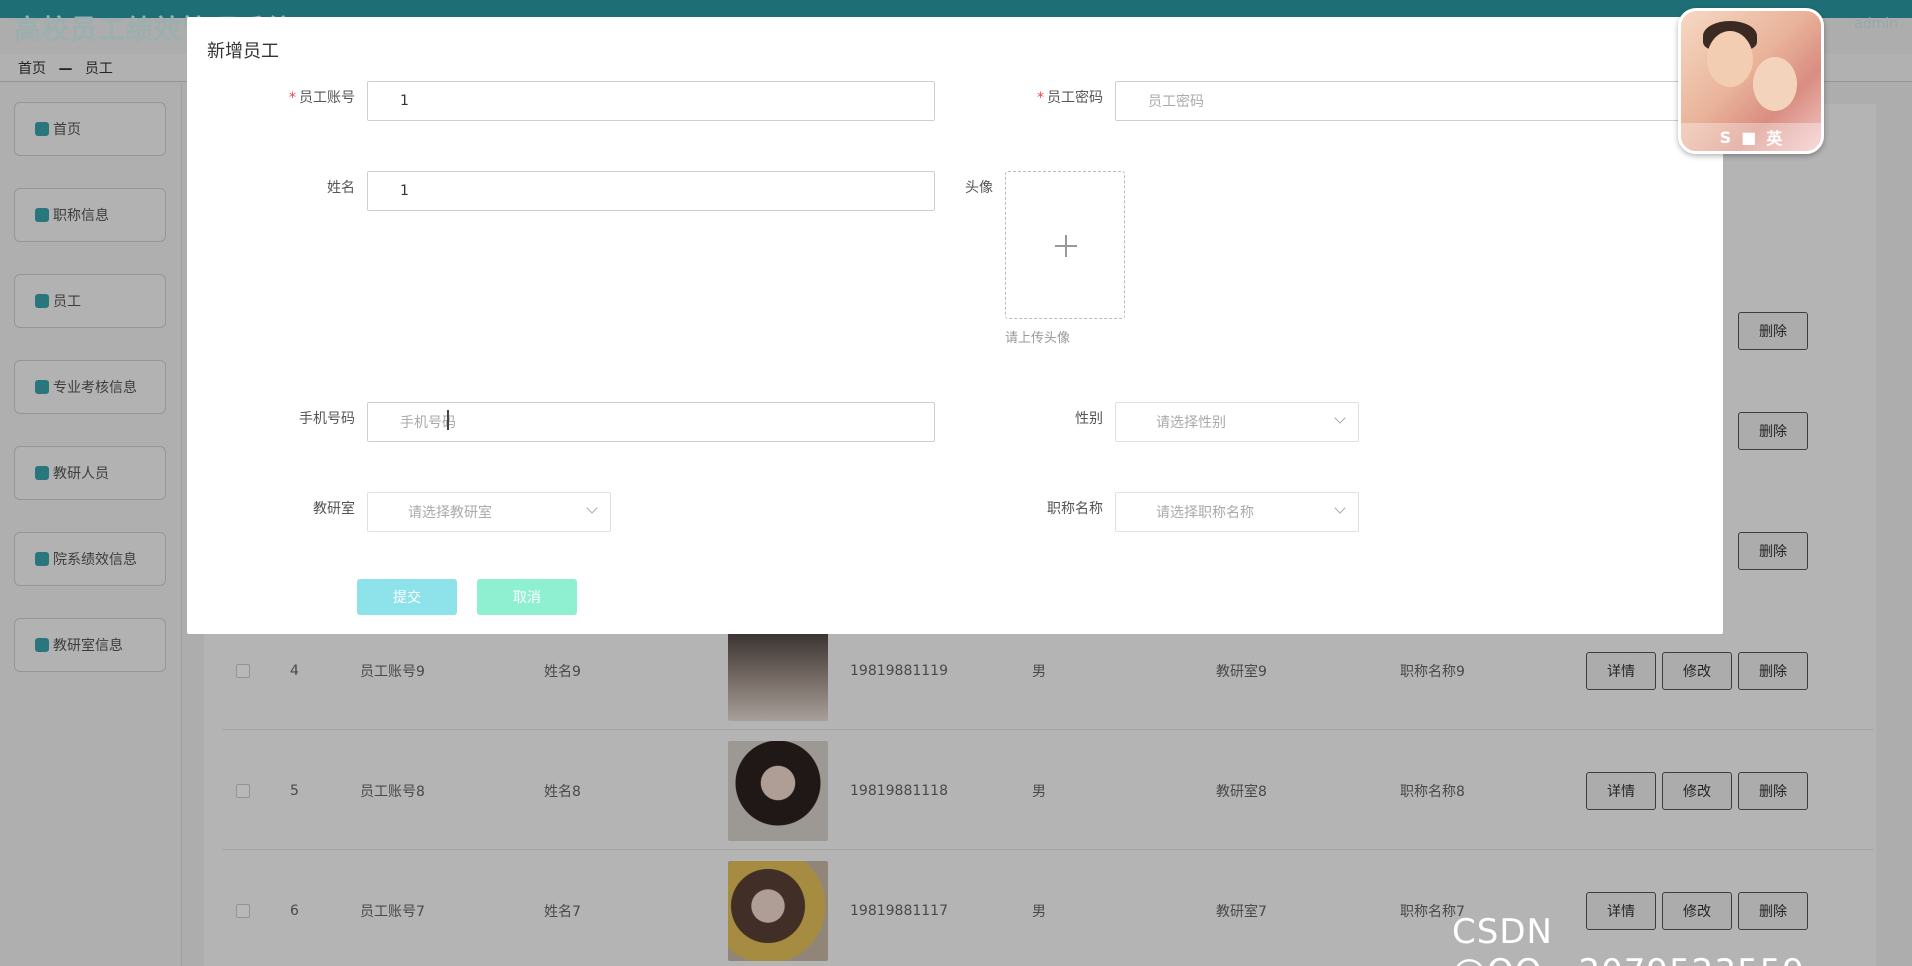 Image resolution: width=1912 pixels, height=966 pixels. Describe the element at coordinates (1075, 509) in the screenshot. I see `title-label: 职称名称` at that location.